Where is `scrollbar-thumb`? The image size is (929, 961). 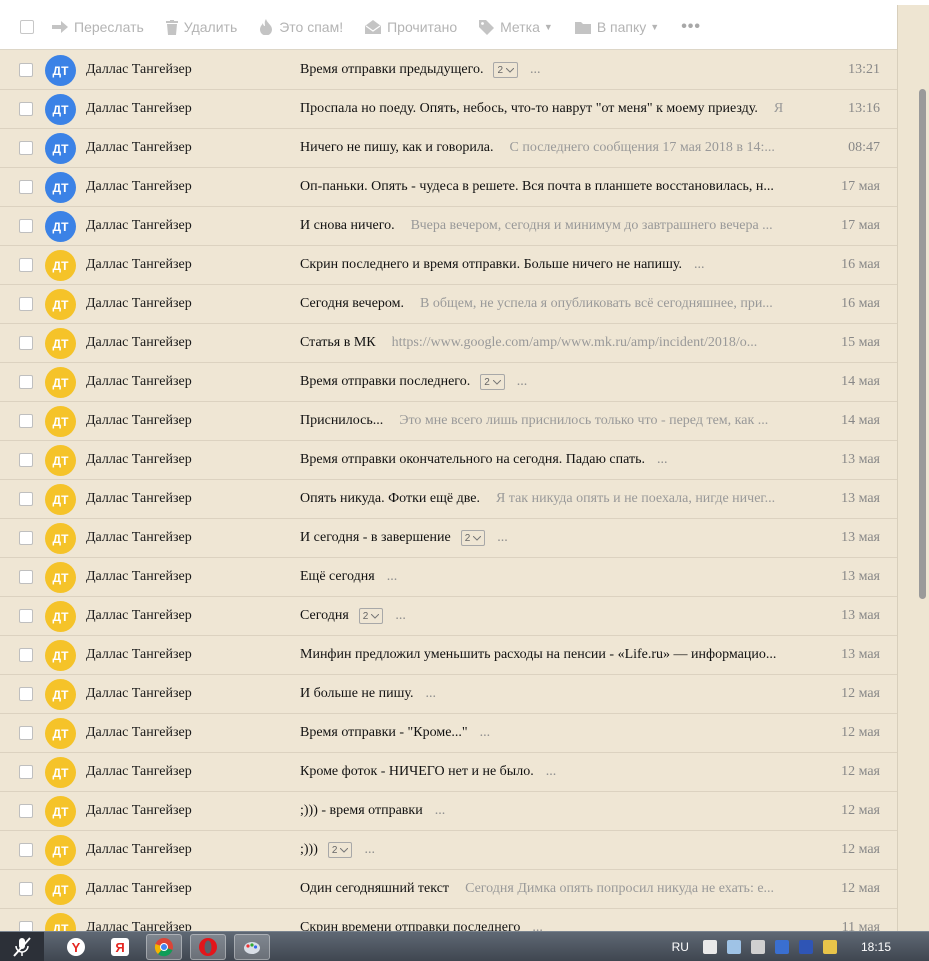 scrollbar-thumb is located at coordinates (922, 344).